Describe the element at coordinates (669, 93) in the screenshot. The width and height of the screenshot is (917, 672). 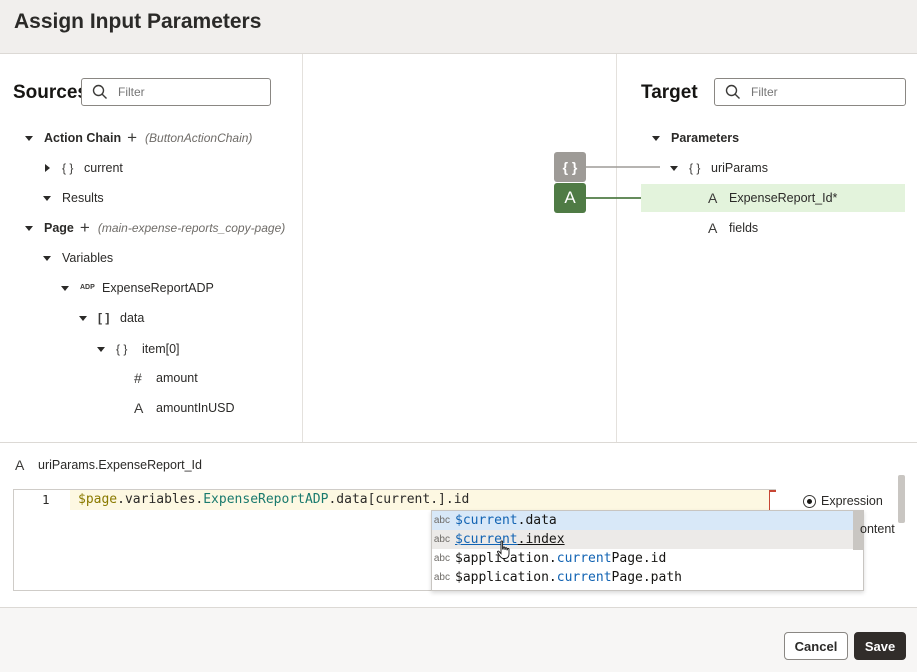
I see `target-title: Target` at that location.